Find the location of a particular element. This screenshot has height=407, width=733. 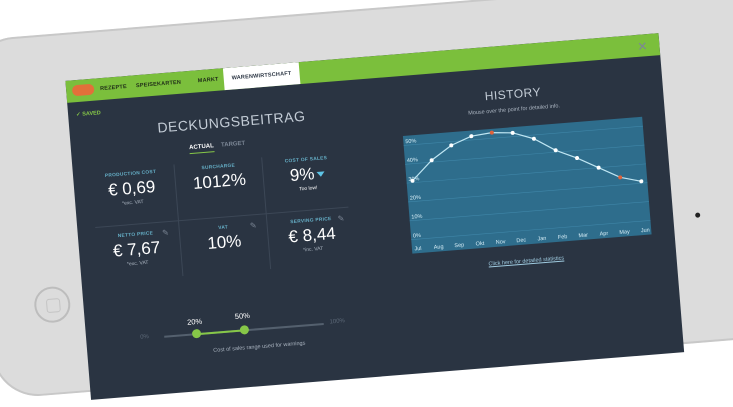

metric-vat: VAT 10% ✎ is located at coordinates (225, 247).